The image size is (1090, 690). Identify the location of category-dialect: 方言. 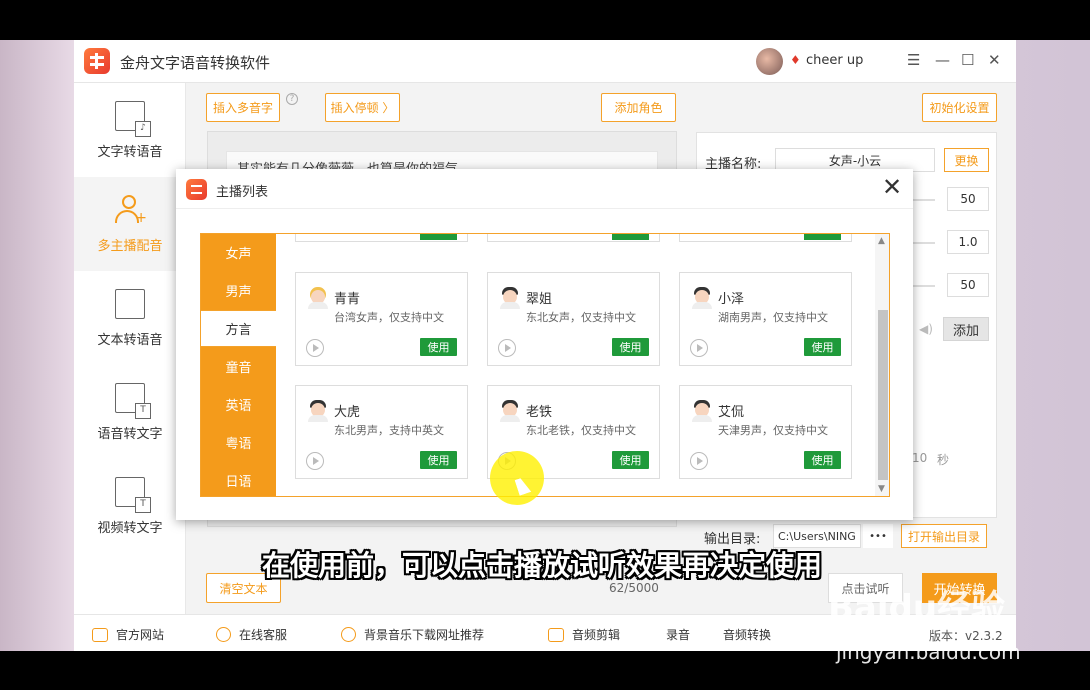
(238, 328).